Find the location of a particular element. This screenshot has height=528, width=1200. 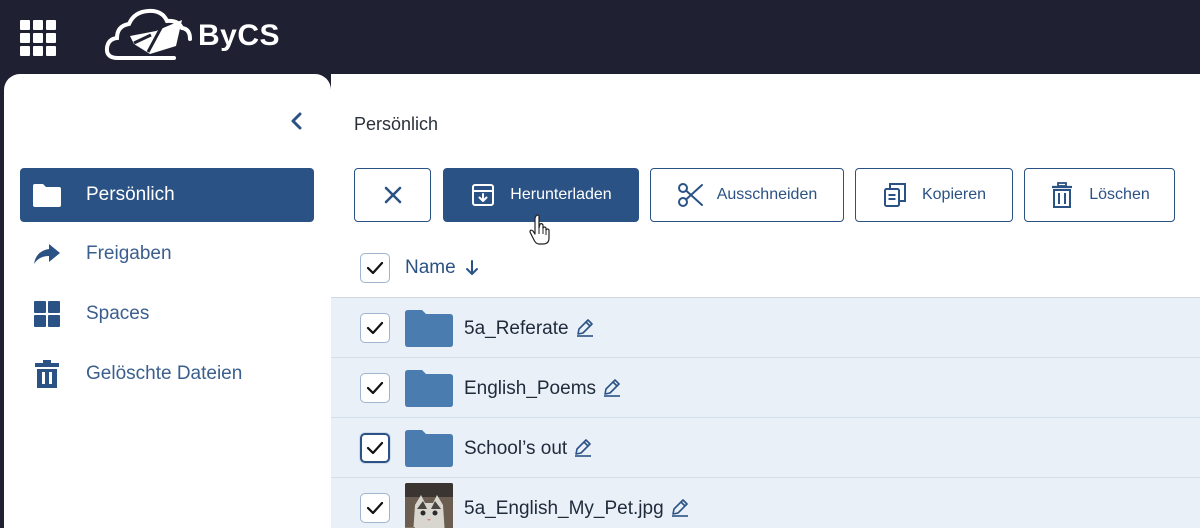

file-name: 5a_Referate is located at coordinates (529, 328).